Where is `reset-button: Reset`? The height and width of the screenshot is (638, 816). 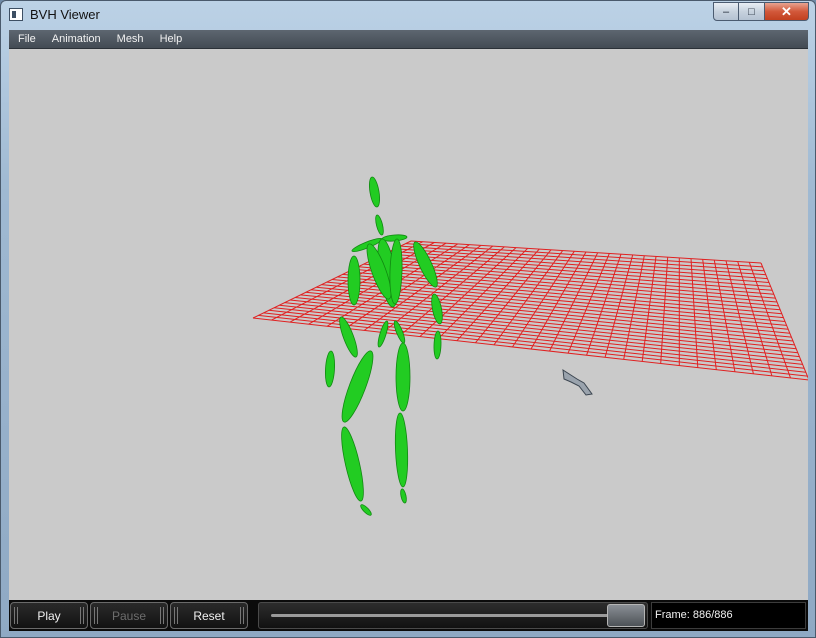
reset-button: Reset is located at coordinates (209, 615).